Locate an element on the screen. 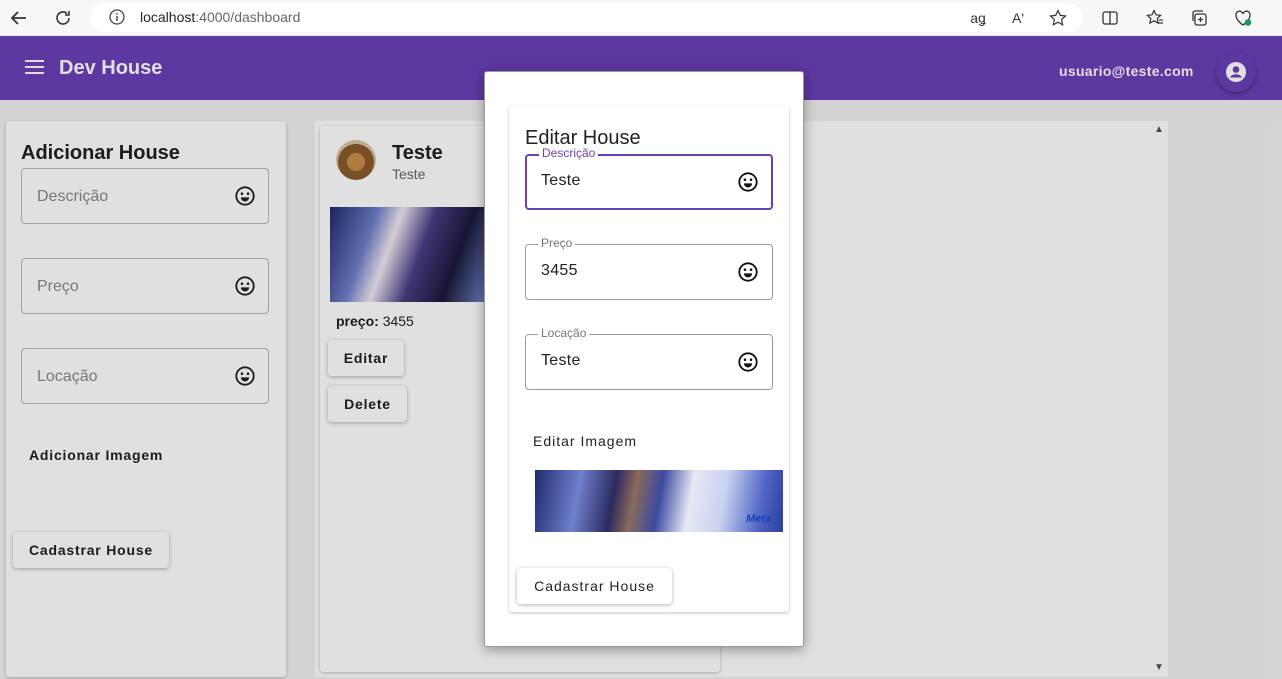 The image size is (1282, 679). site-info-icon is located at coordinates (117, 19).